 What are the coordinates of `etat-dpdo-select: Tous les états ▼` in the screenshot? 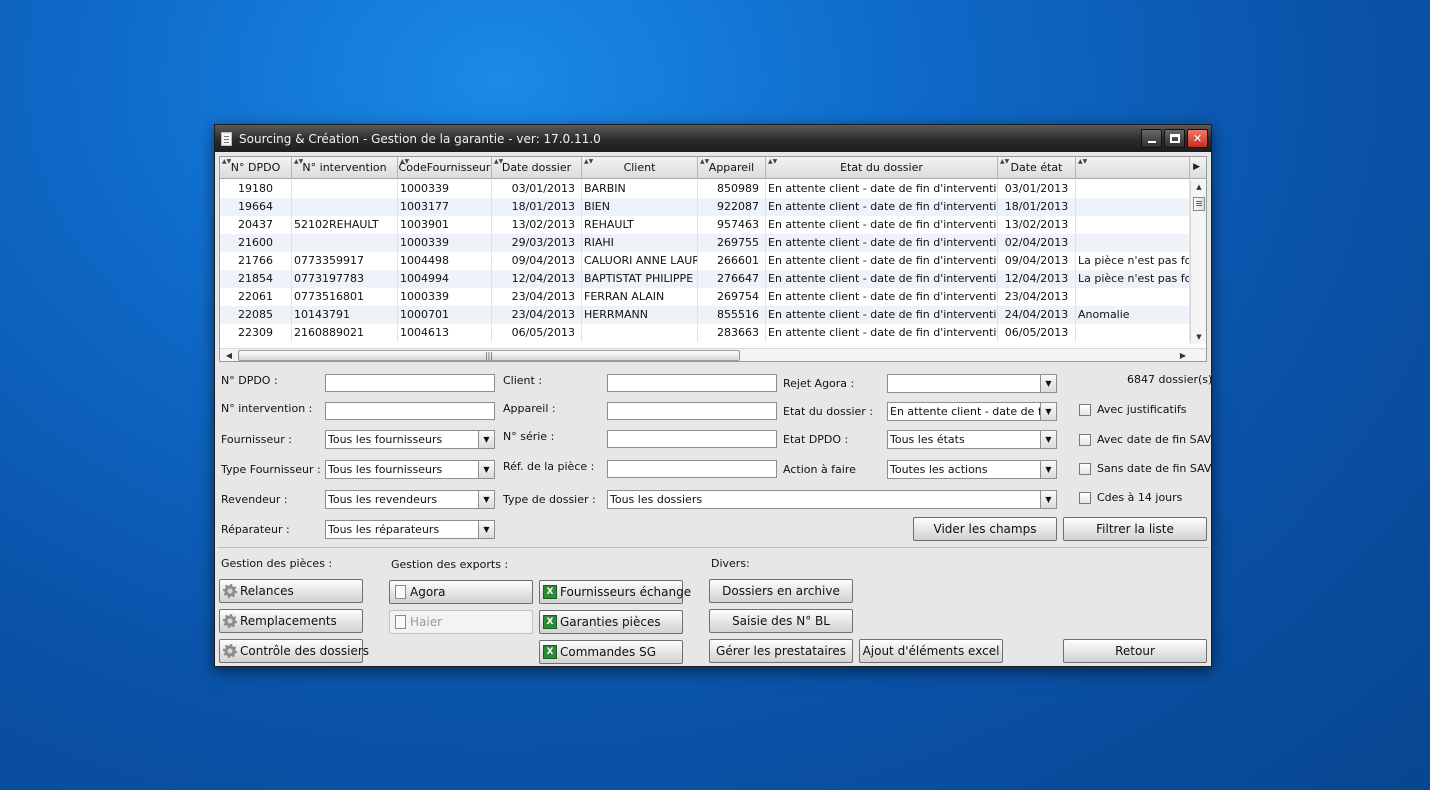 It's located at (972, 439).